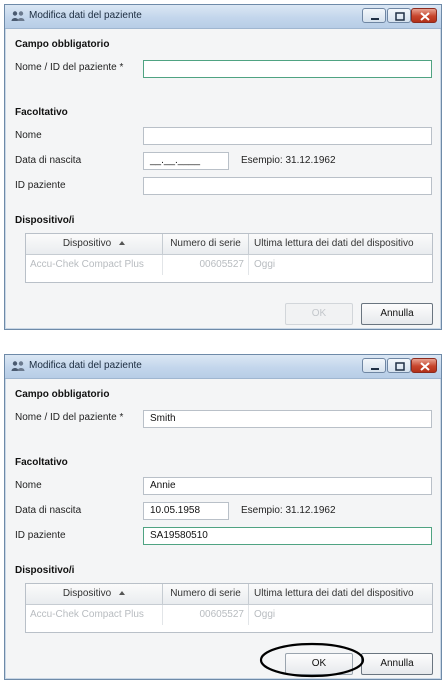 The width and height of the screenshot is (446, 685). I want to click on first-name-input, so click(287, 136).